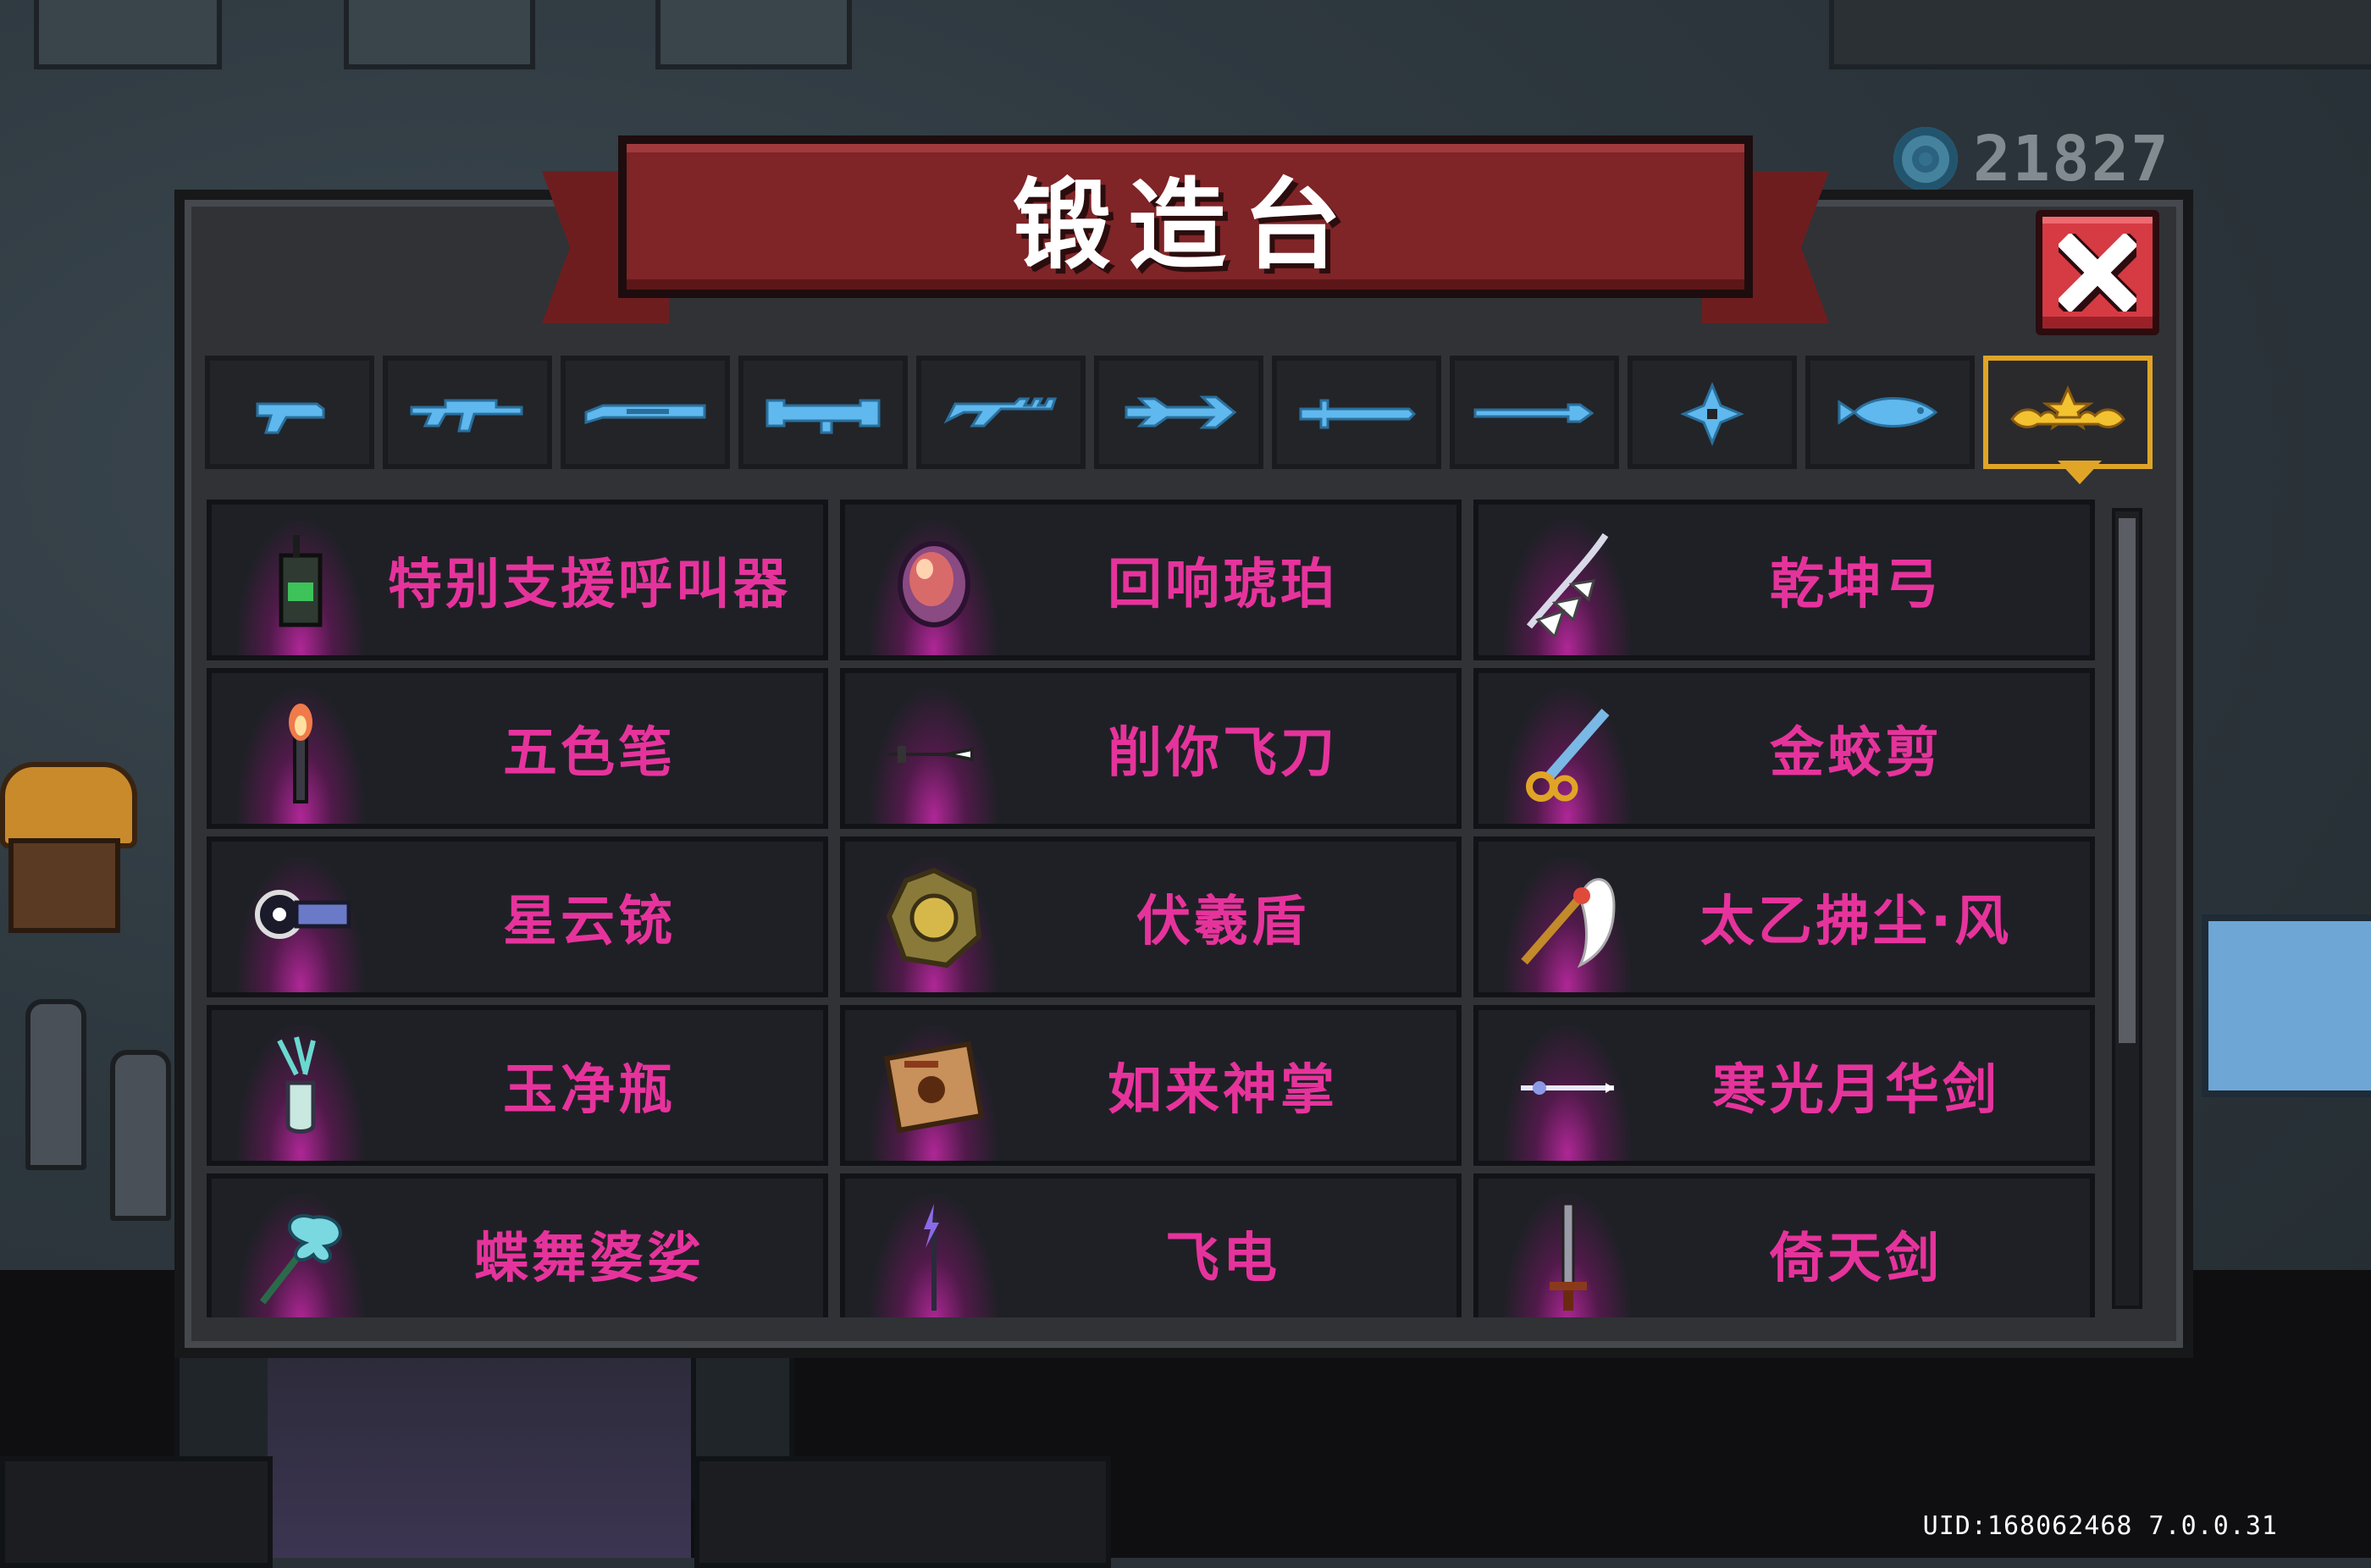 The width and height of the screenshot is (2371, 1568). I want to click on item-cell: 削你飞刀, so click(1151, 748).